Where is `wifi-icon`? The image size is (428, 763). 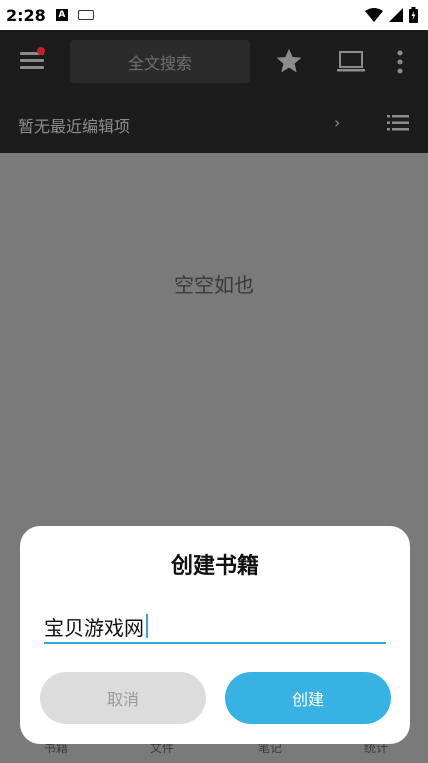
wifi-icon is located at coordinates (374, 15).